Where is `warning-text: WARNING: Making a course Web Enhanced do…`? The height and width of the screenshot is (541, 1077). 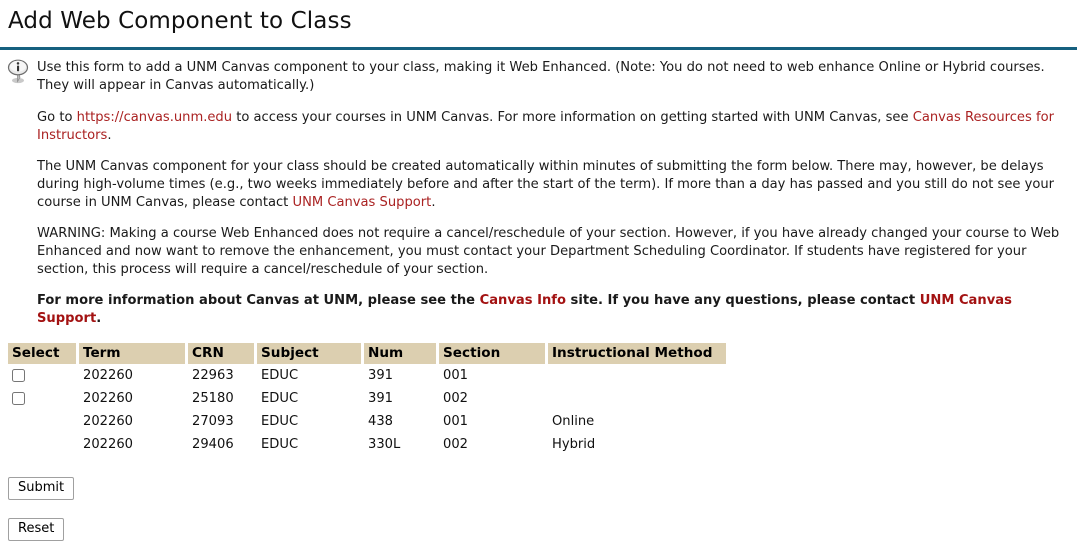 warning-text: WARNING: Making a course Web Enhanced do… is located at coordinates (548, 252).